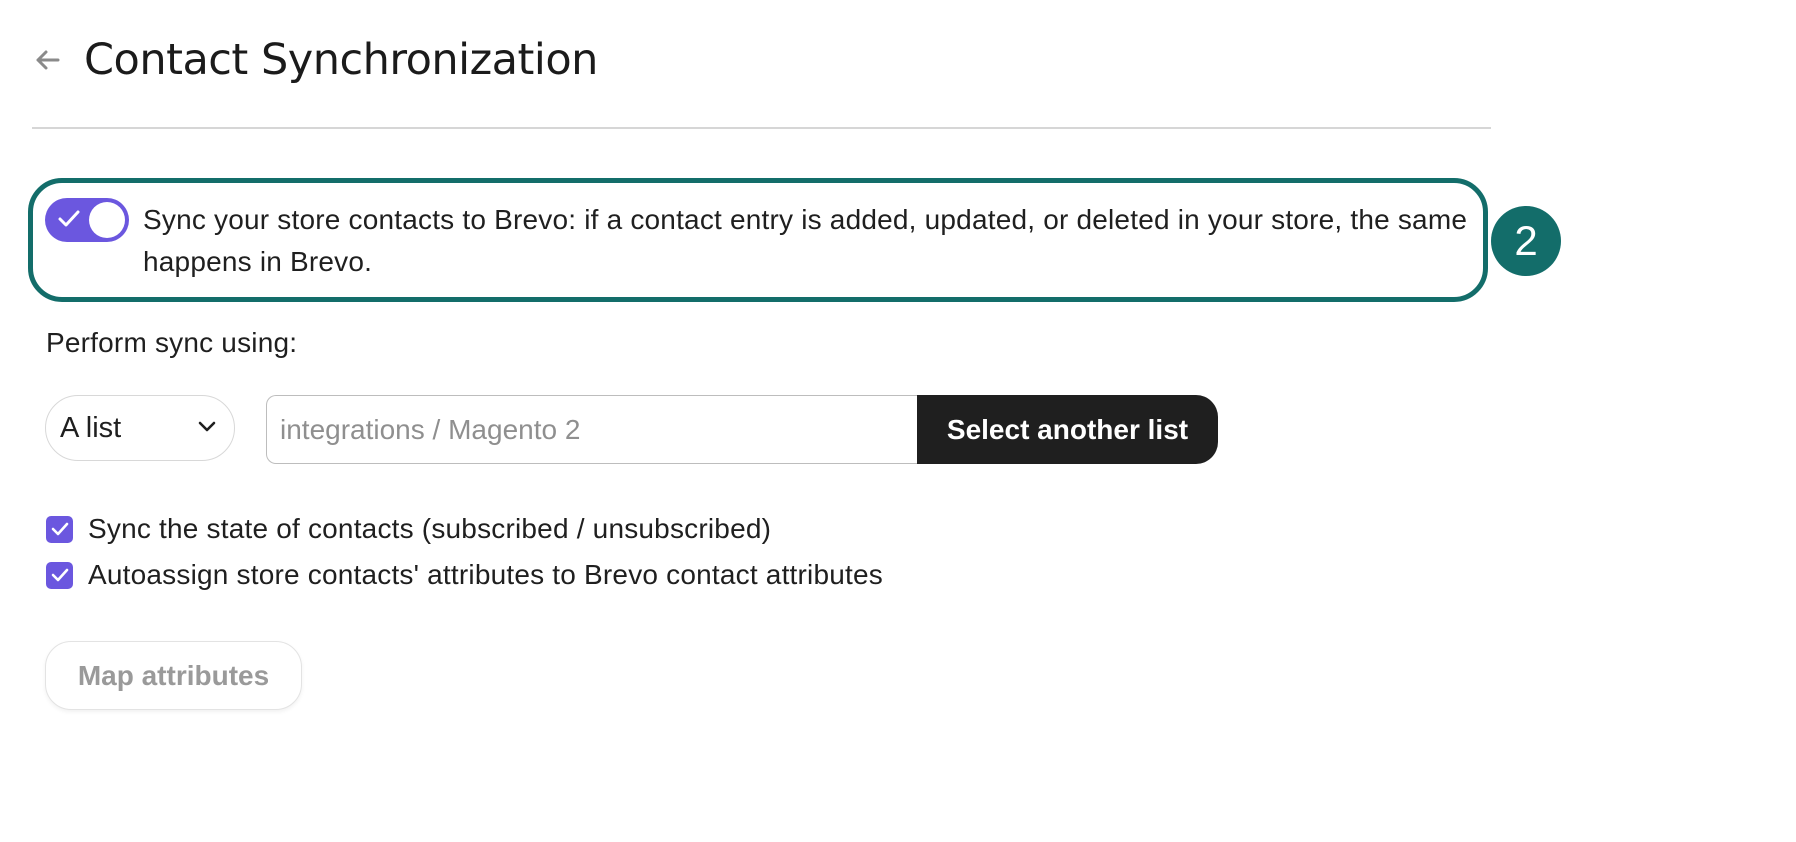 This screenshot has height=842, width=1796. I want to click on header-divider, so click(761, 128).